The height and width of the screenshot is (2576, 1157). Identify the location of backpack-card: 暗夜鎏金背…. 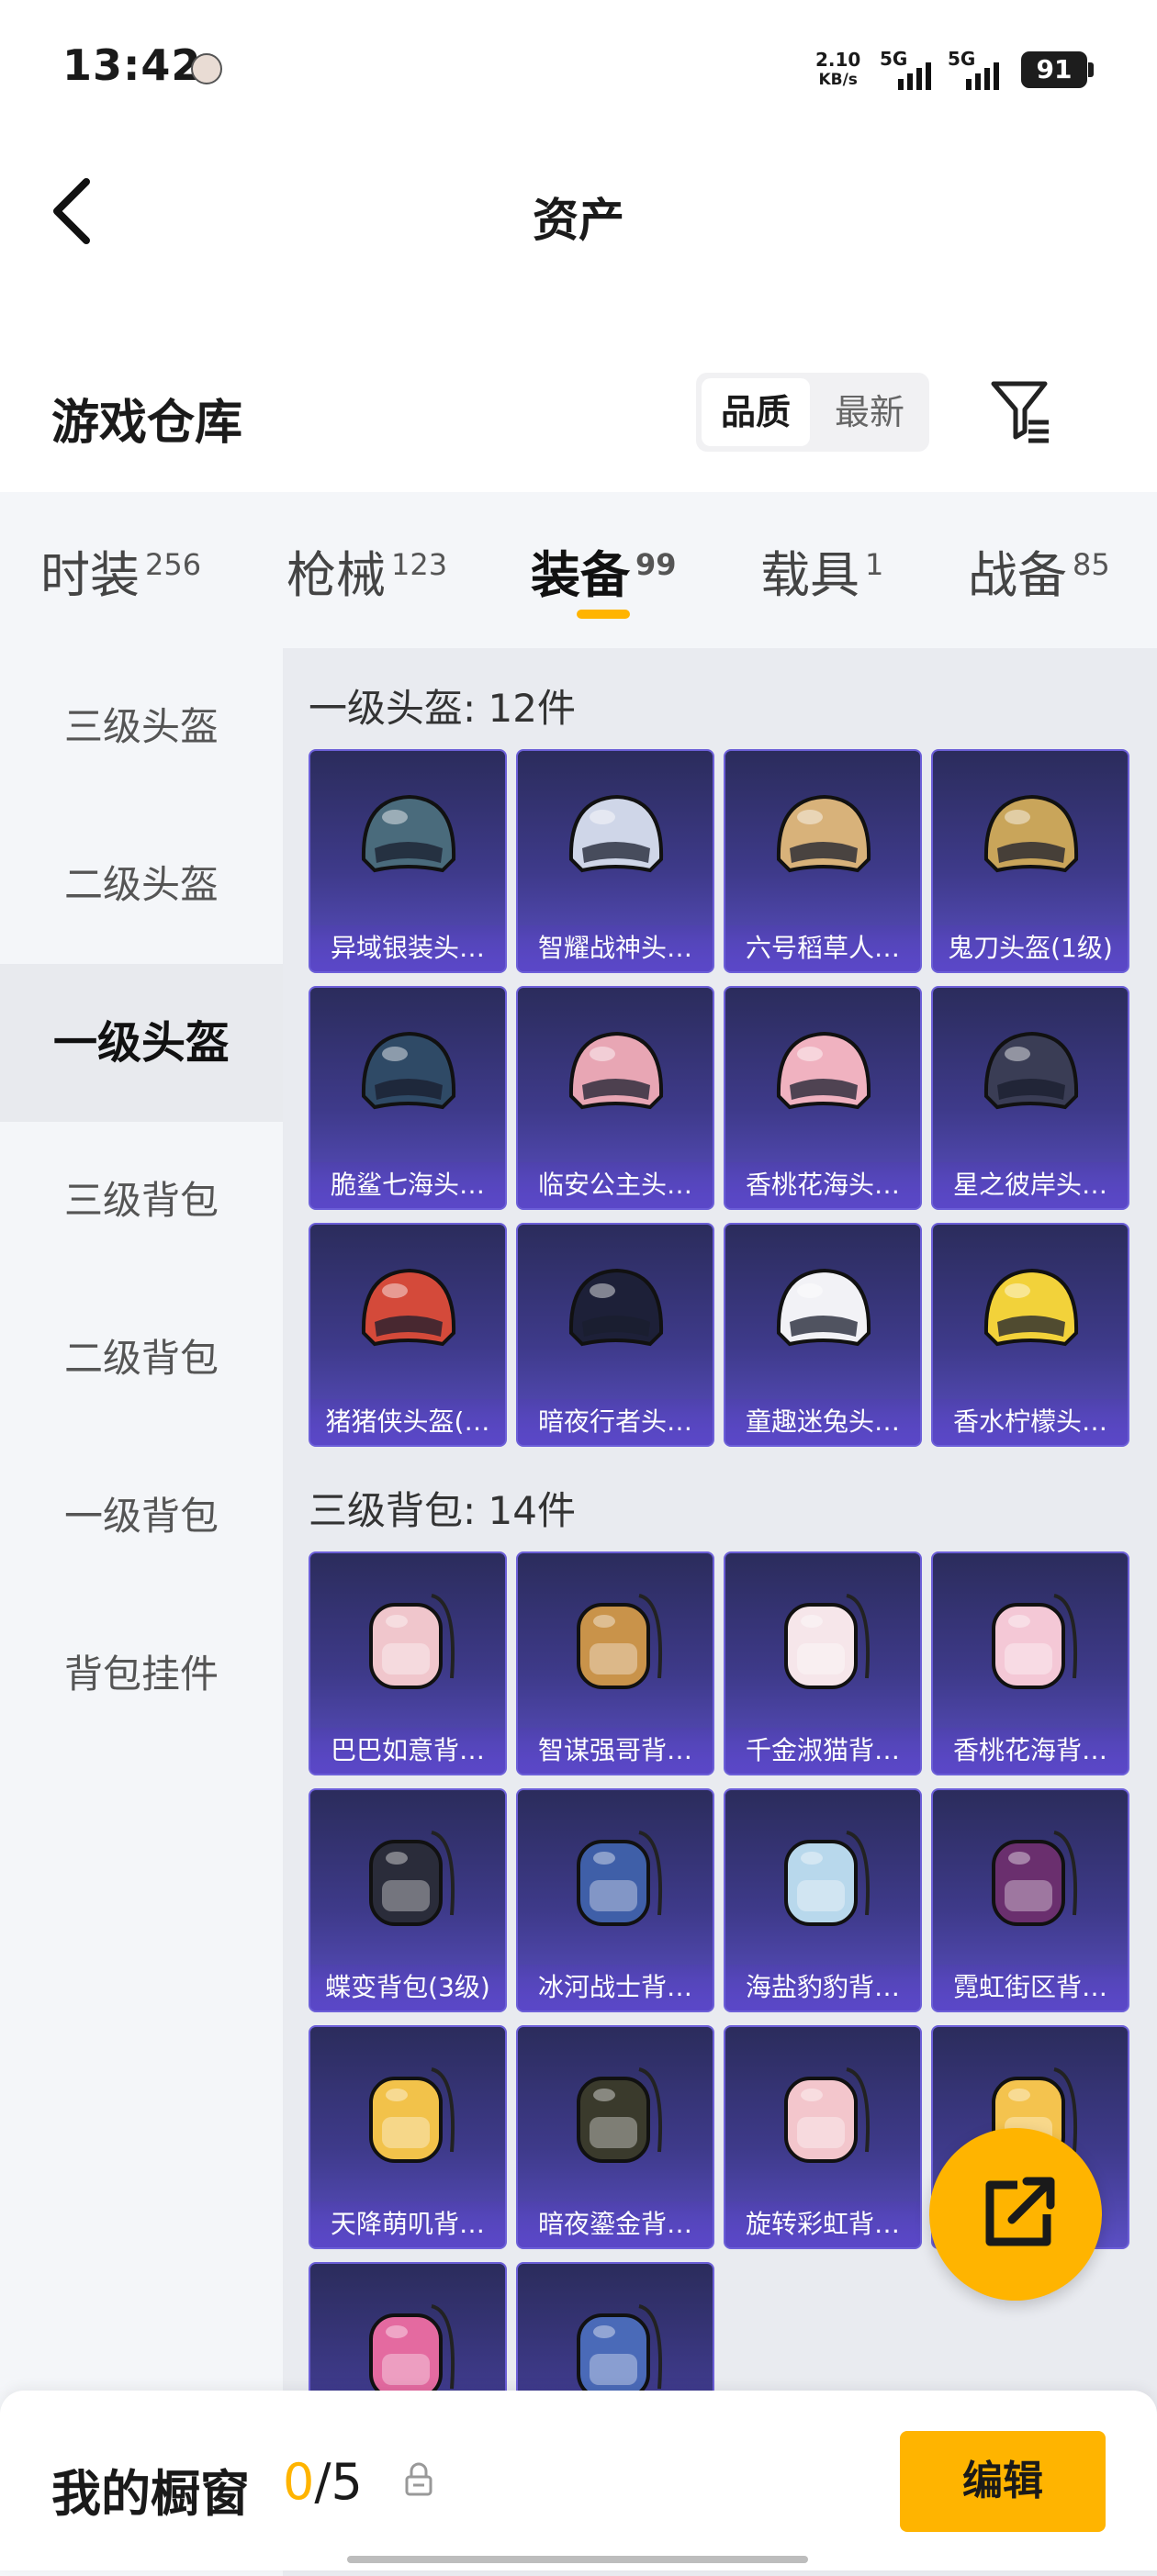
(615, 2137).